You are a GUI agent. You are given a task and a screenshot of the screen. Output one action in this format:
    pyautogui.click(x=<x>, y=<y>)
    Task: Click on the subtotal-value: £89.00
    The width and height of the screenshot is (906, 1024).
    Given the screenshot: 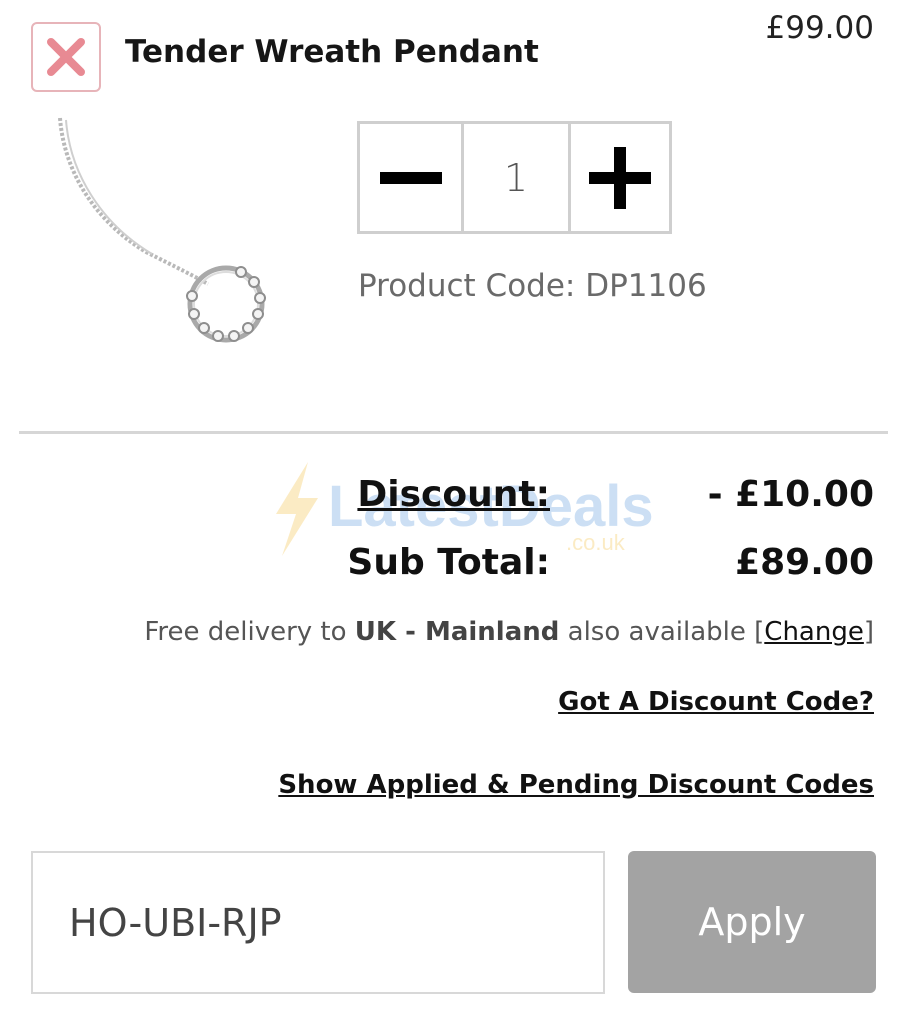 What is the action you would take?
    pyautogui.click(x=804, y=562)
    